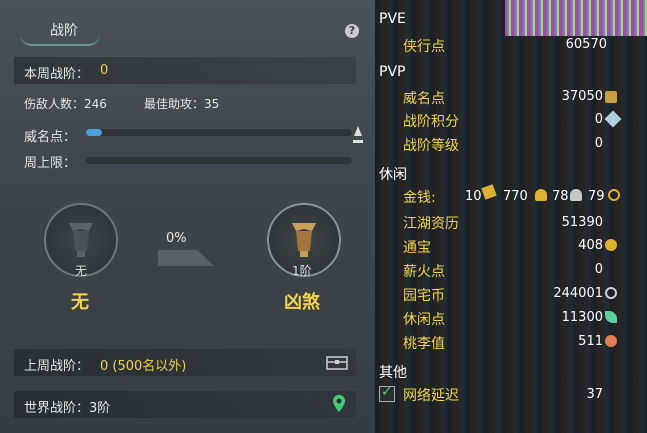  I want to click on current-medal-name: 无, so click(80, 302).